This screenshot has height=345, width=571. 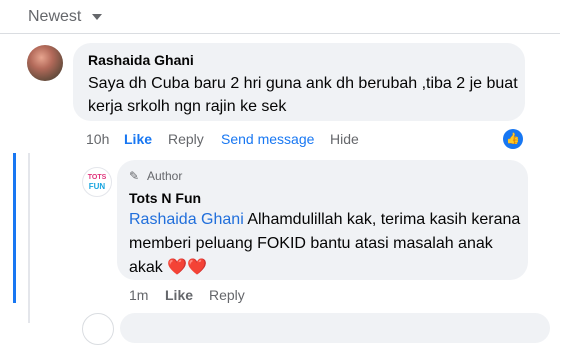 What do you see at coordinates (280, 33) in the screenshot?
I see `divider` at bounding box center [280, 33].